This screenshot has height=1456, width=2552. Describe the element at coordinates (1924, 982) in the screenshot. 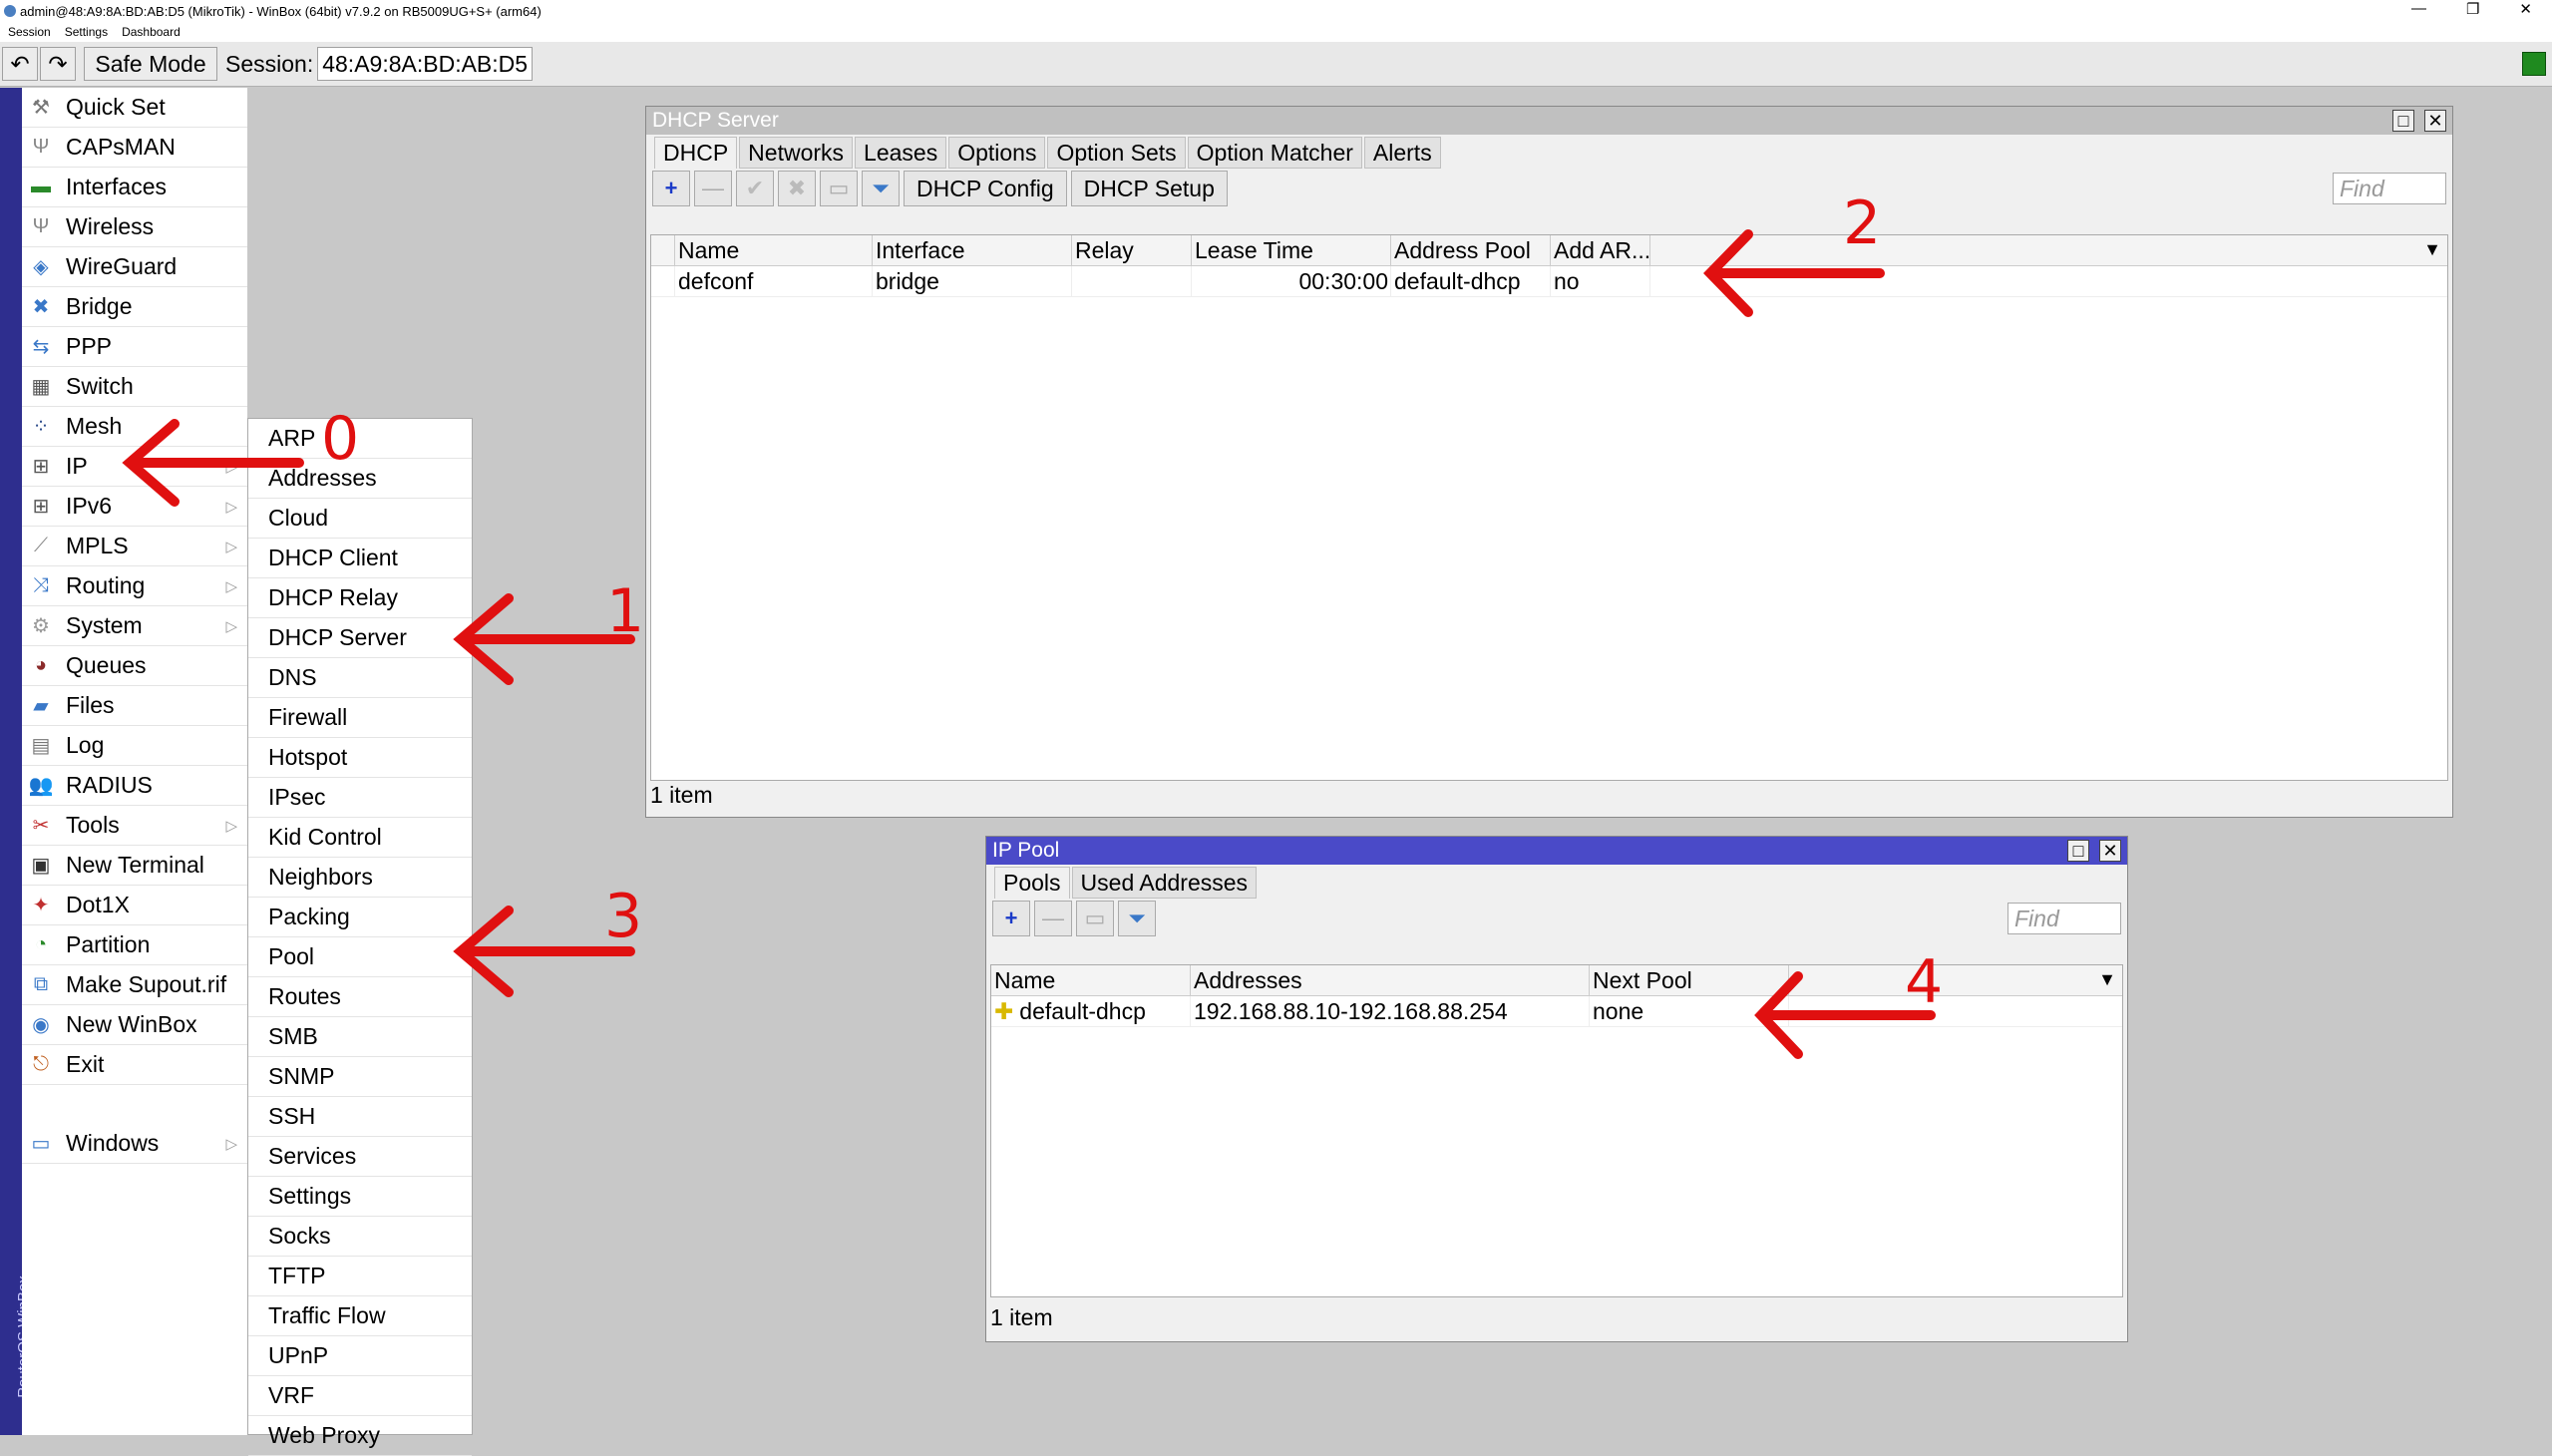

I see `annotation-4: 4` at that location.